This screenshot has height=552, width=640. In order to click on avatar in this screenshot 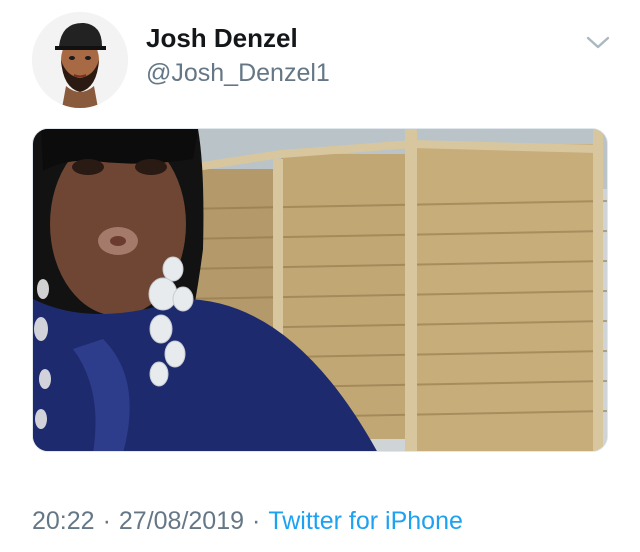, I will do `click(80, 60)`.